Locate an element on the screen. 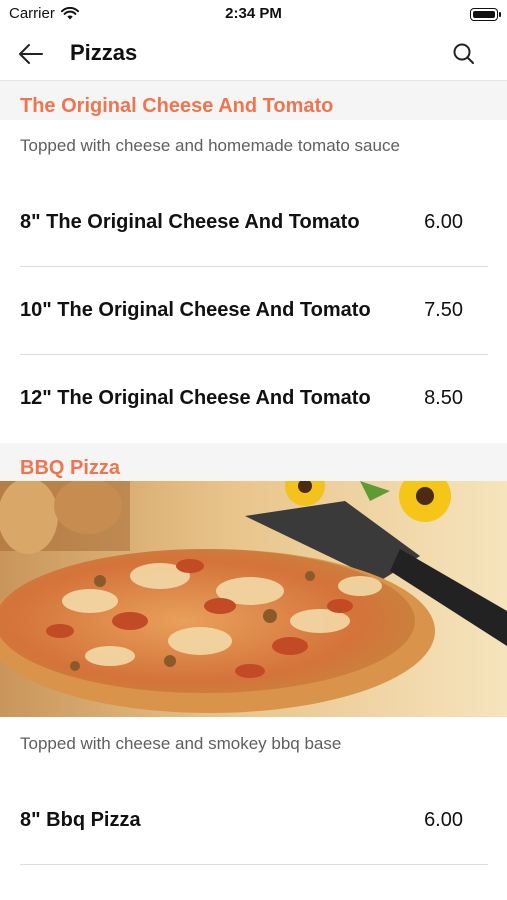 The width and height of the screenshot is (507, 900). item-name: 10" The Original Cheese And Tomato is located at coordinates (195, 310).